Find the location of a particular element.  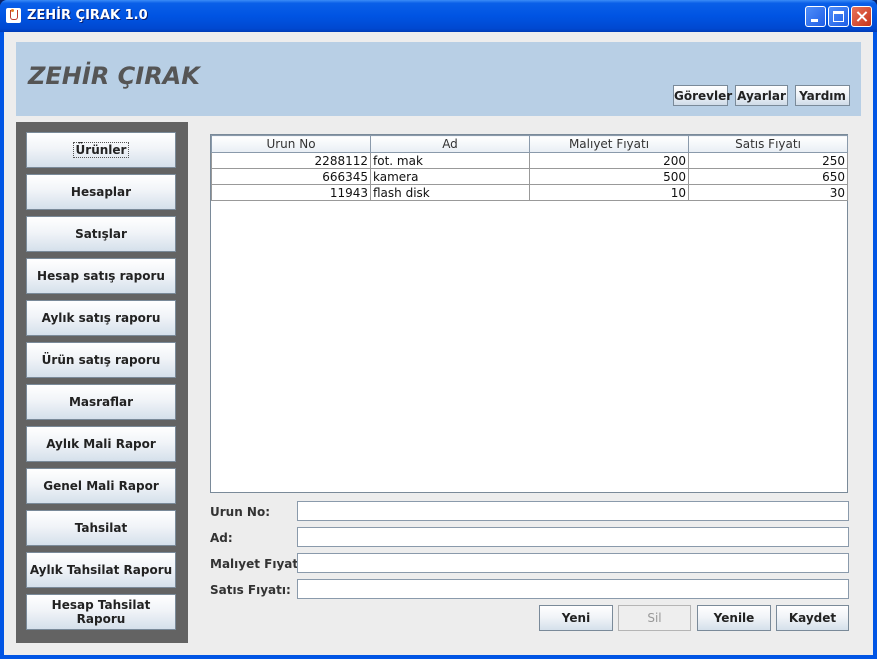

cell-satis-fiyati: 650 is located at coordinates (768, 176).